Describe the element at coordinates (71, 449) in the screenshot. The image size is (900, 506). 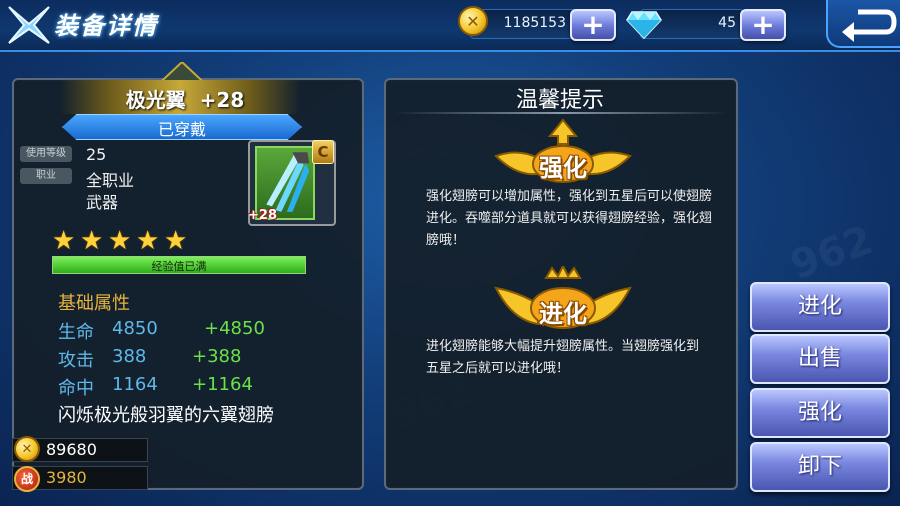
I see `footer-gold-value: 89680` at that location.